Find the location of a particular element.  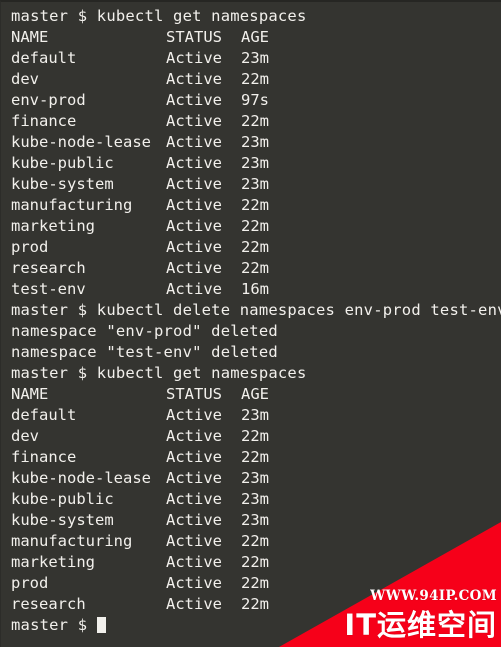

column-header-name: NAME is located at coordinates (30, 37).